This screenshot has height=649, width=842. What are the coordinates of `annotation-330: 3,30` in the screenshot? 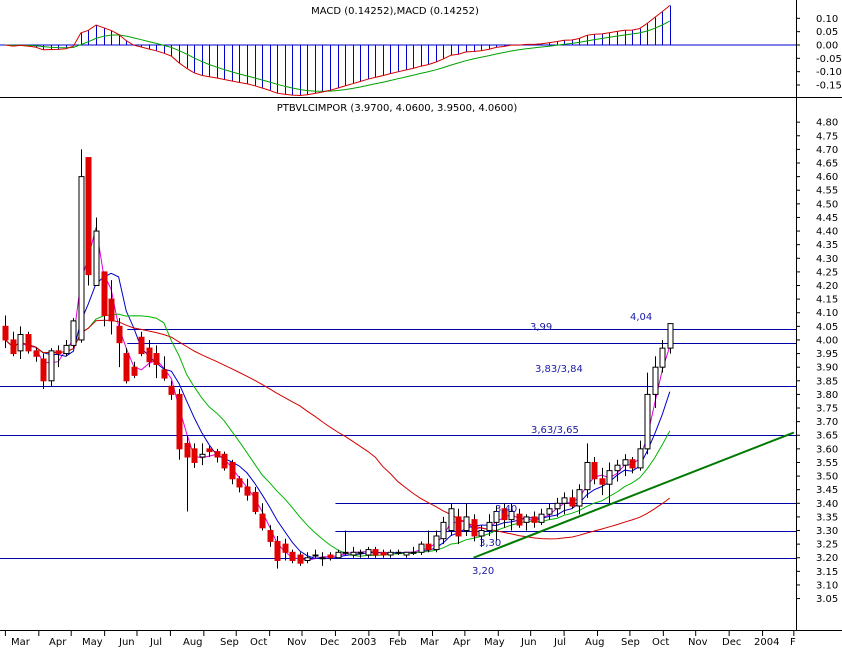 It's located at (490, 543).